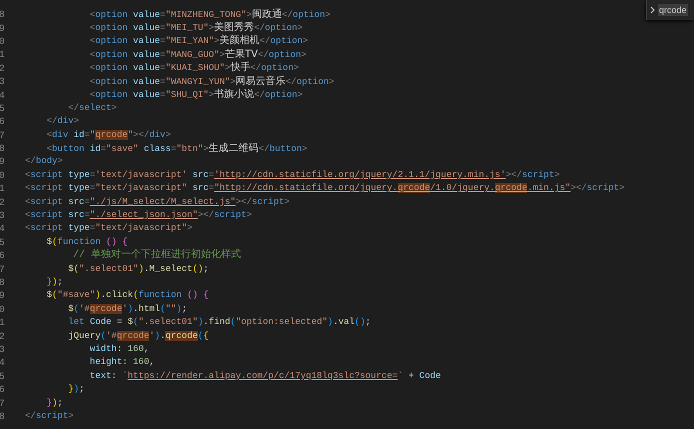 This screenshot has height=429, width=694. Describe the element at coordinates (92, 108) in the screenshot. I see `code-line: </select>` at that location.